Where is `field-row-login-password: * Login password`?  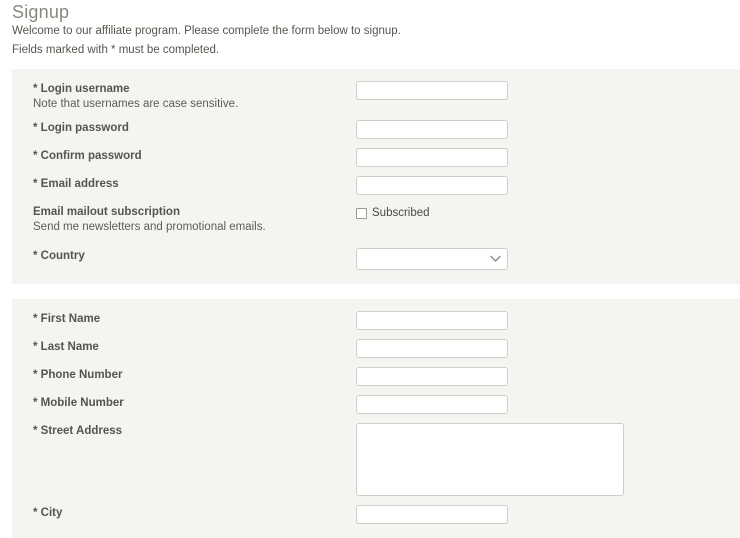 field-row-login-password: * Login password is located at coordinates (376, 129).